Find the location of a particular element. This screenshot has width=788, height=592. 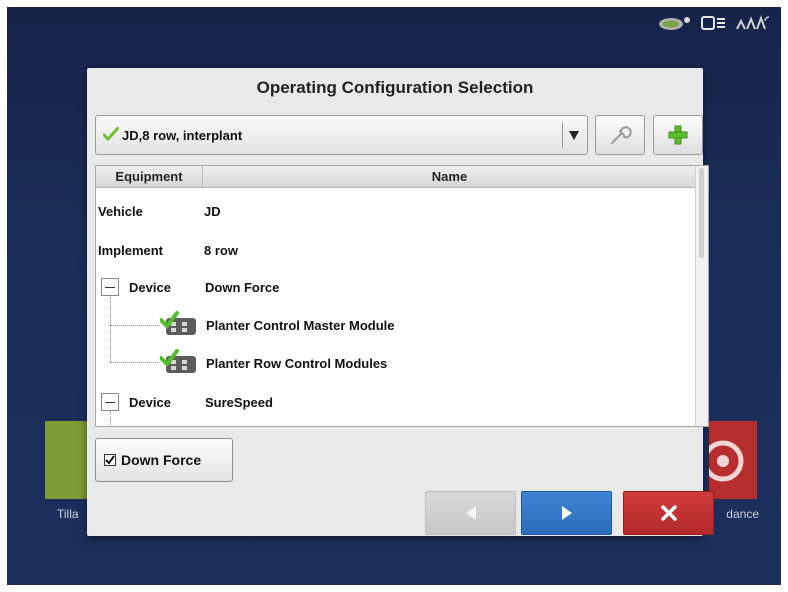

column-header-name: Name is located at coordinates (449, 176).